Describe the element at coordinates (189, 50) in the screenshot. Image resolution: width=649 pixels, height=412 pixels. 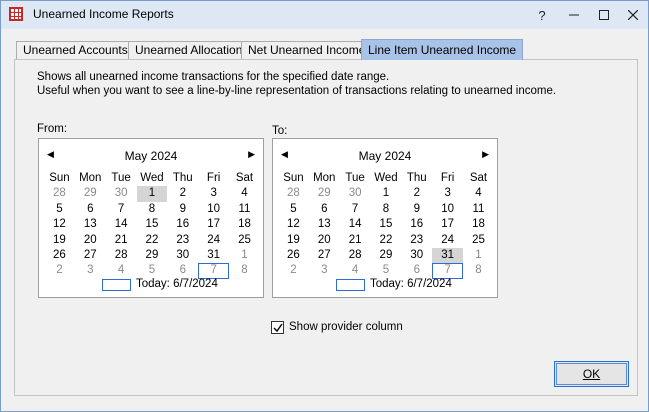
I see `tab-unearned-allocation: Unearned Allocation` at that location.